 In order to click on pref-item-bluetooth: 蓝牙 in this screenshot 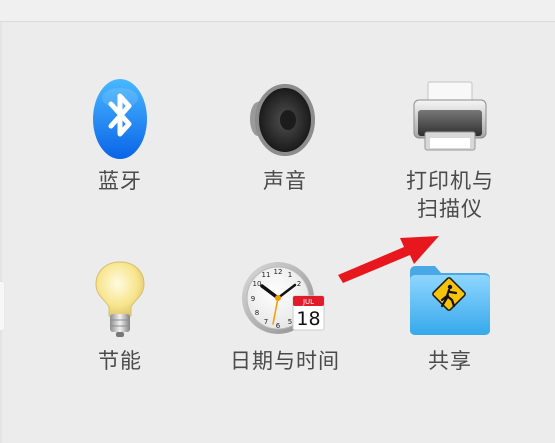, I will do `click(120, 155)`.